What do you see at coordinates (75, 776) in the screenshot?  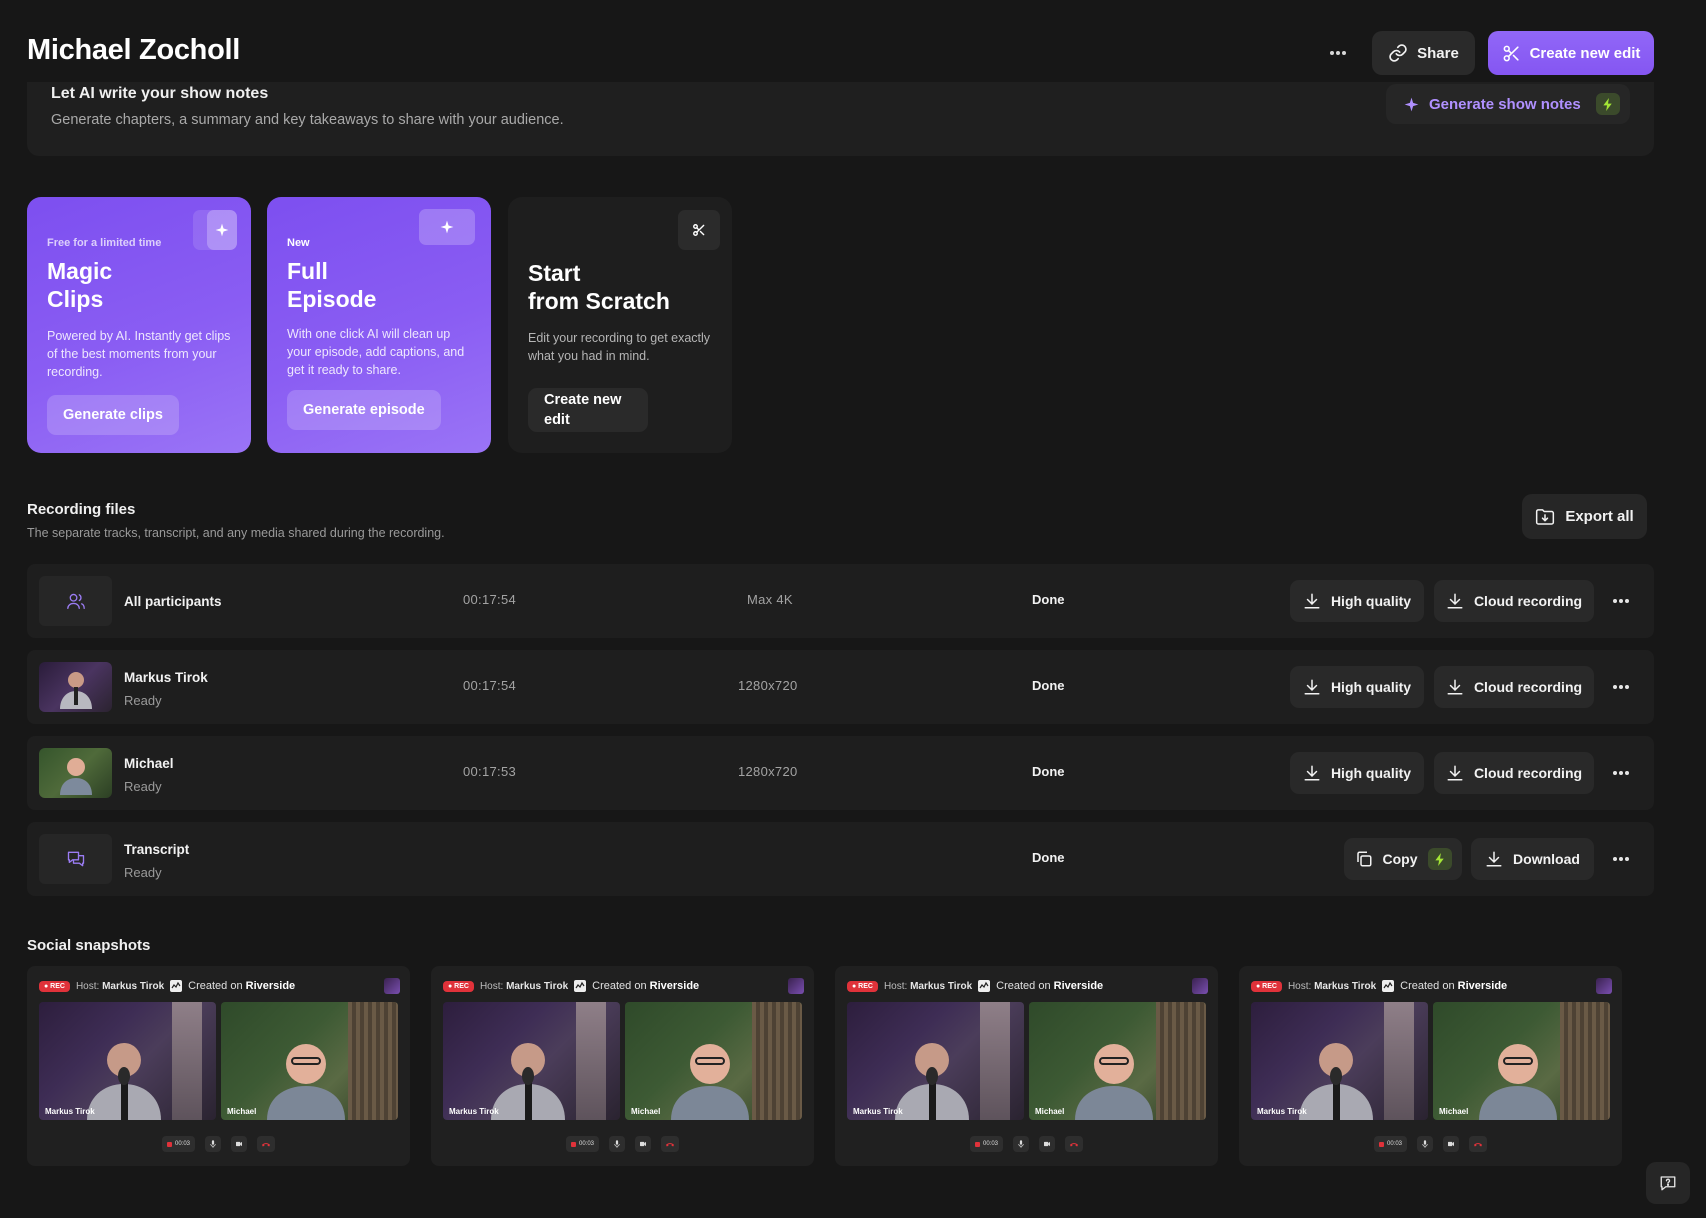 I see `person-avatar-icon` at bounding box center [75, 776].